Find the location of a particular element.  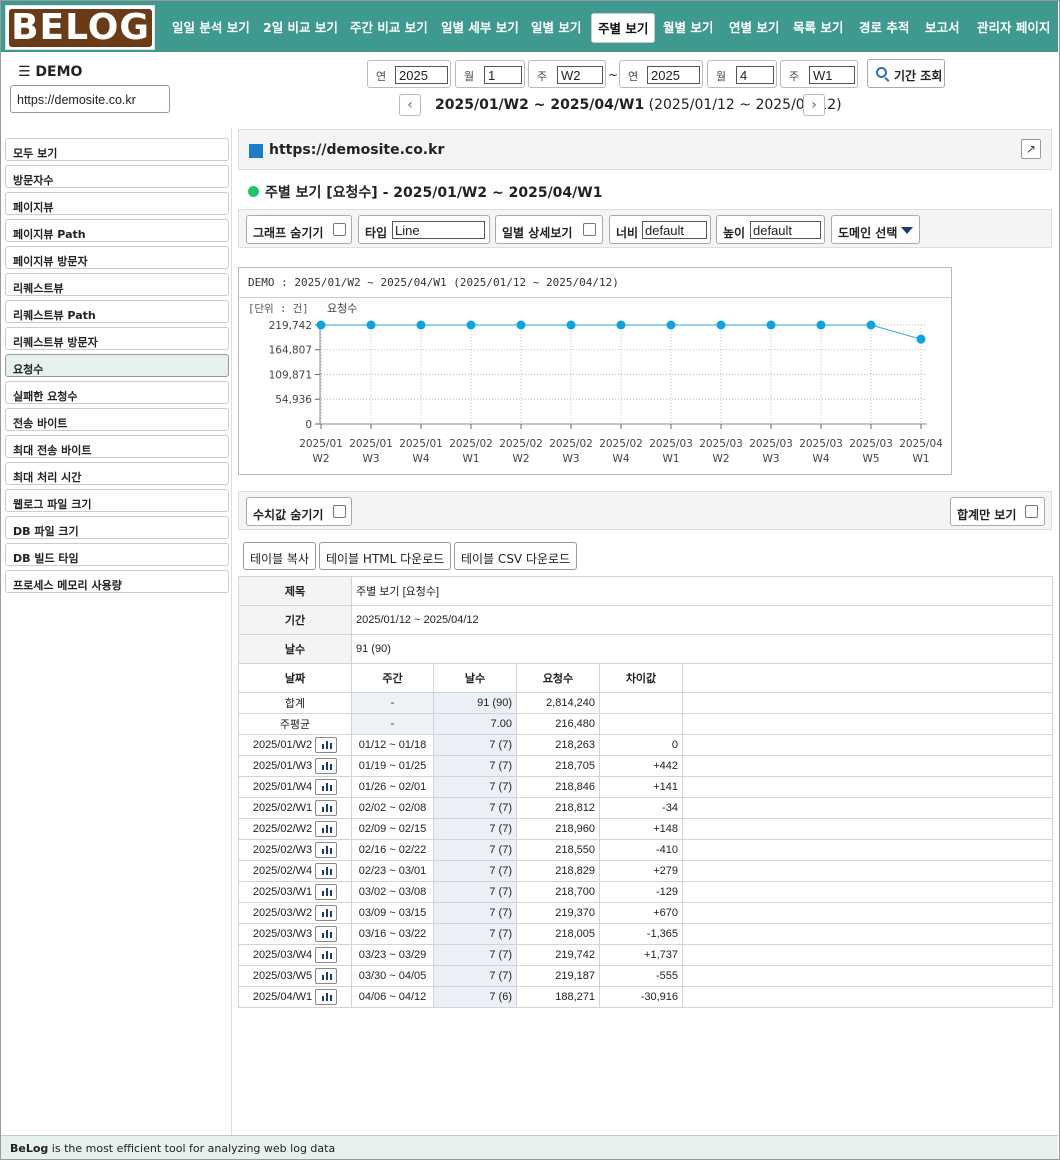

sidebar-item-0: 모두 보기 is located at coordinates (117, 149).